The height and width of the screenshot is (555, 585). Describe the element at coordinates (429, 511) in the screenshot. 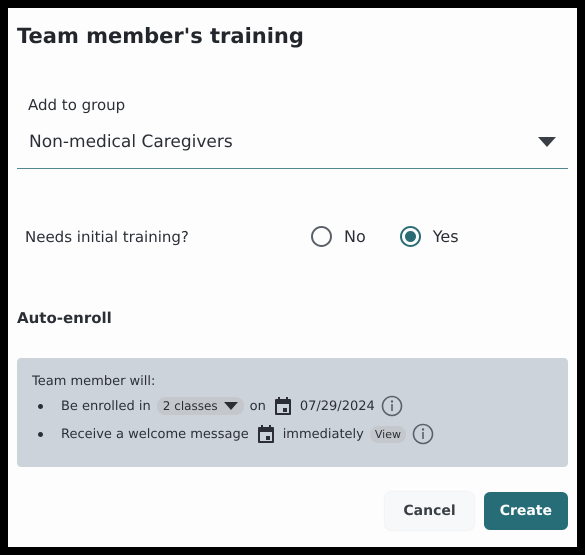

I see `cancel-button: Cancel` at that location.